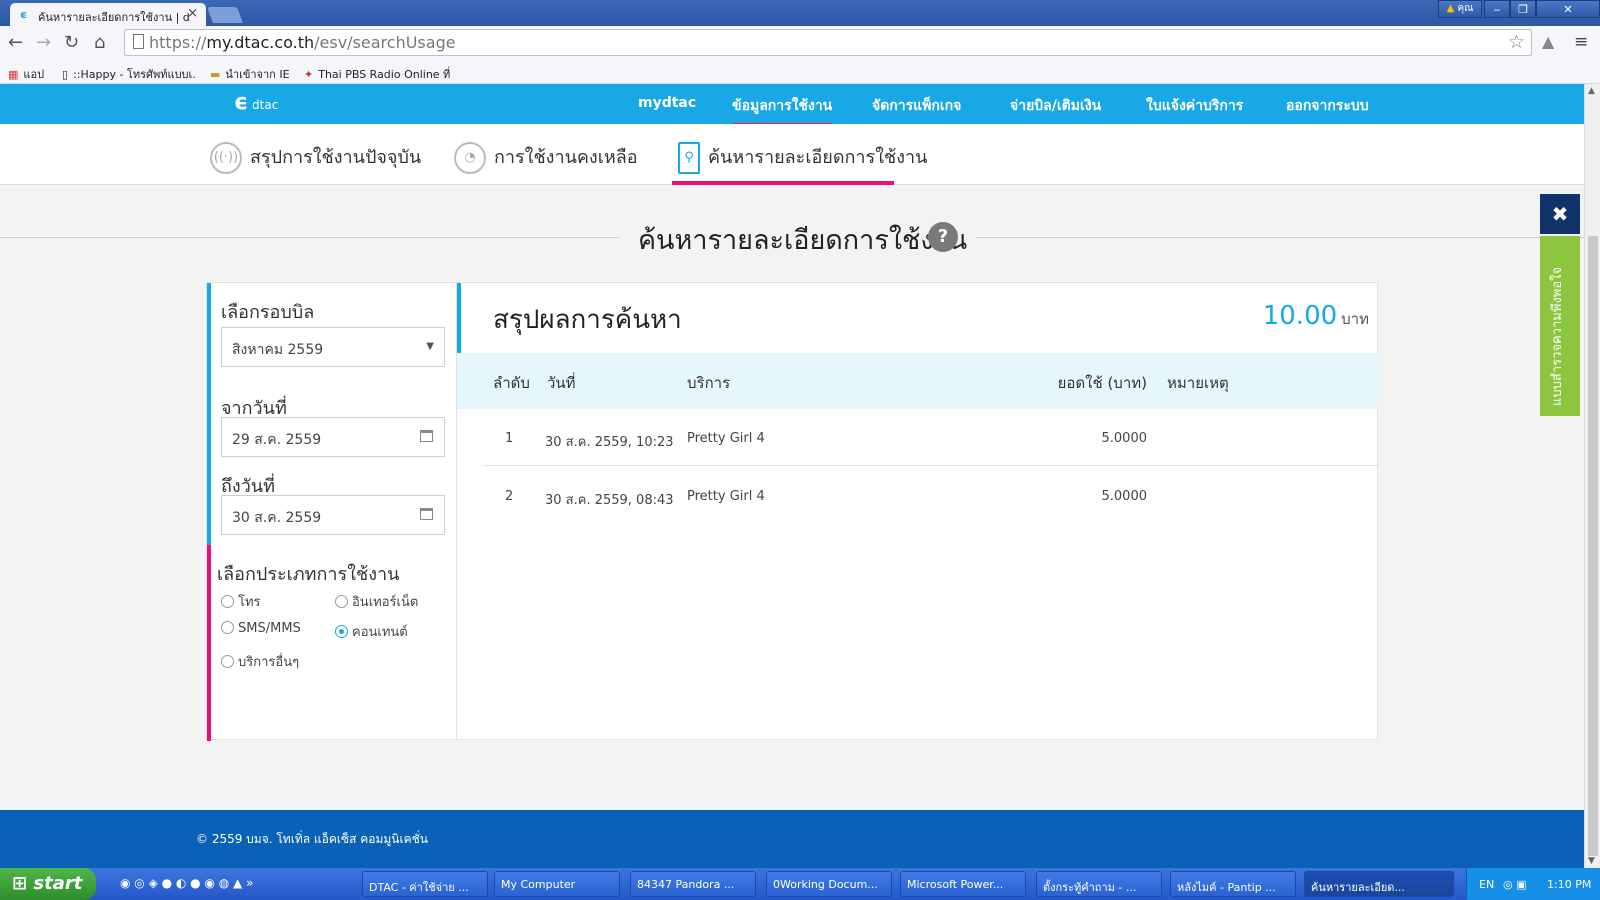 This screenshot has width=1600, height=900. I want to click on feedback-survey-label: แบบสำรวจความพึงพอใจ, so click(1557, 336).